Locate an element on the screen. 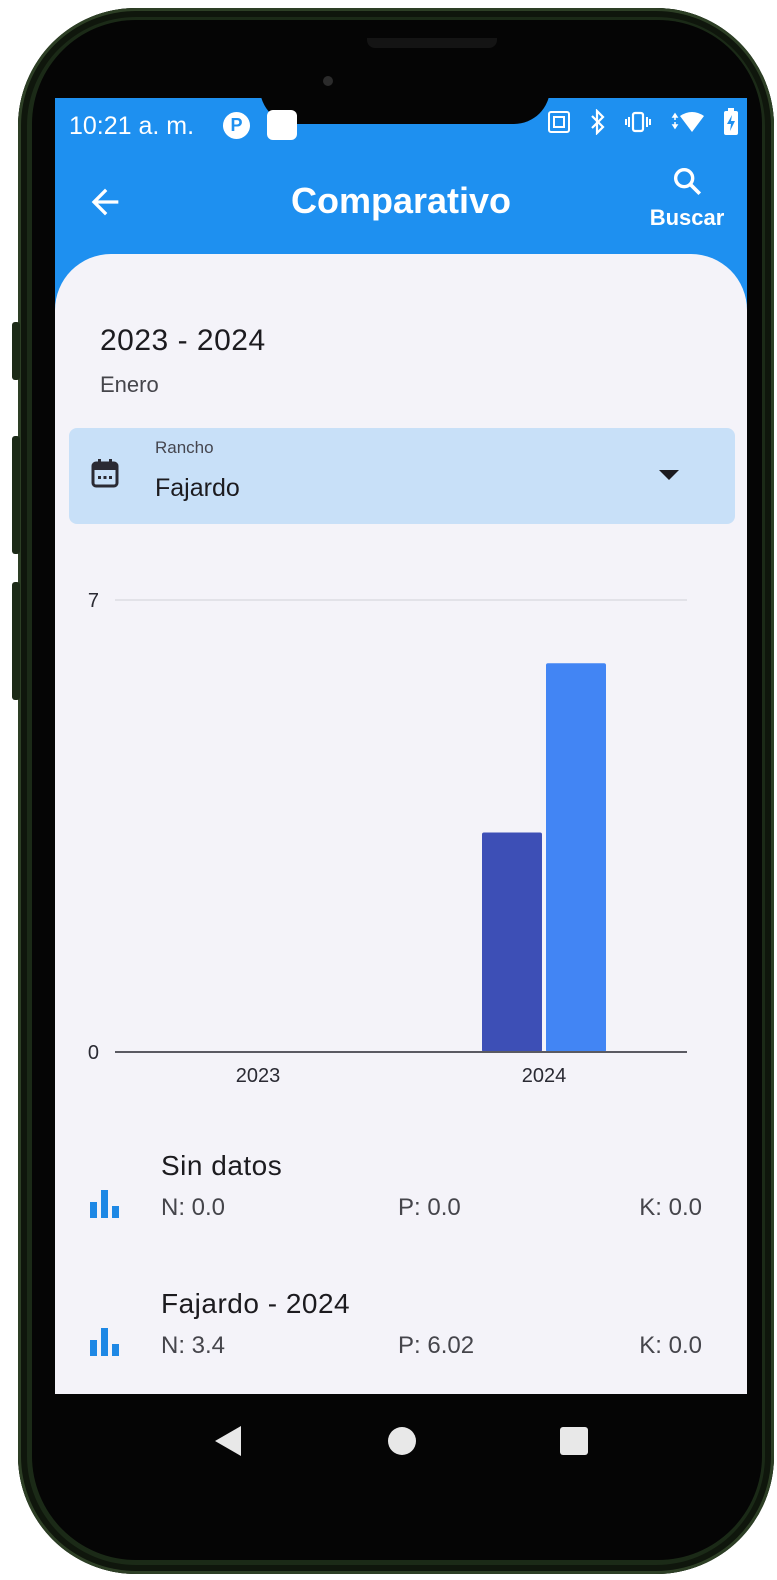  notification-square-icon is located at coordinates (282, 125).